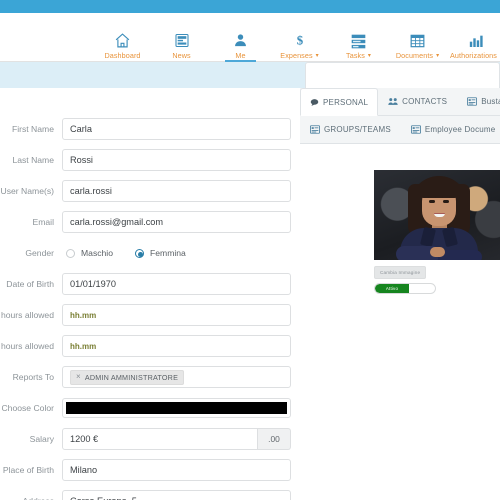  I want to click on salary-group: 1200 € .00, so click(176, 439).